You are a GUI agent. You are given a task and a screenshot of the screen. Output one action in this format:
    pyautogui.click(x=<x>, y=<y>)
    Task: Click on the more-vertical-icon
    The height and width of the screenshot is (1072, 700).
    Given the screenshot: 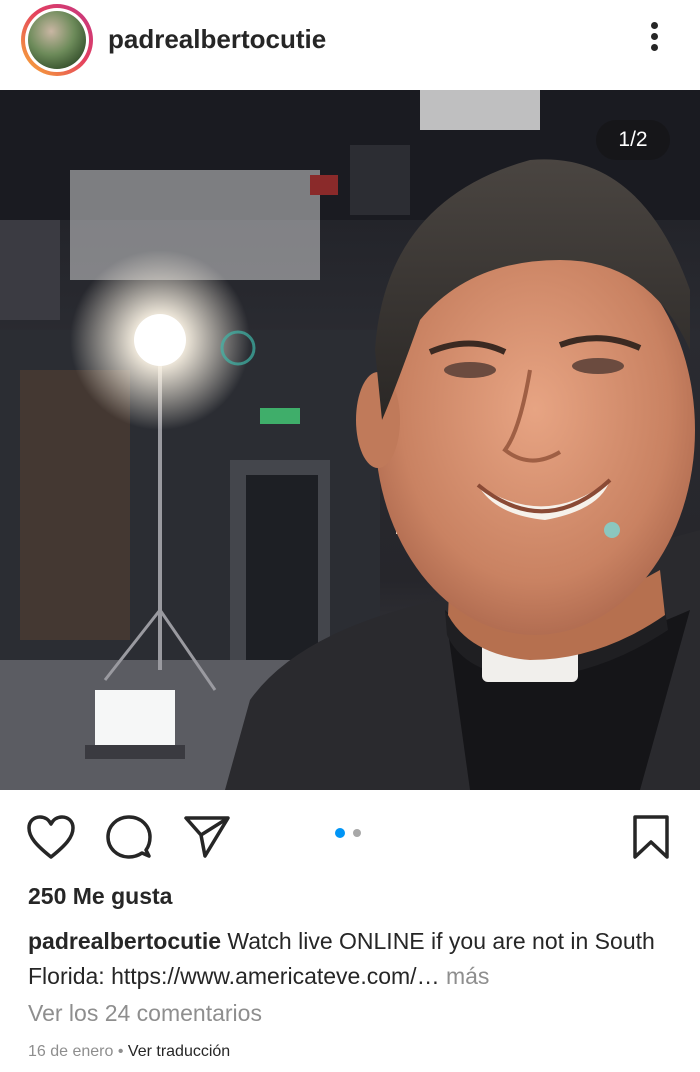 What is the action you would take?
    pyautogui.click(x=654, y=39)
    